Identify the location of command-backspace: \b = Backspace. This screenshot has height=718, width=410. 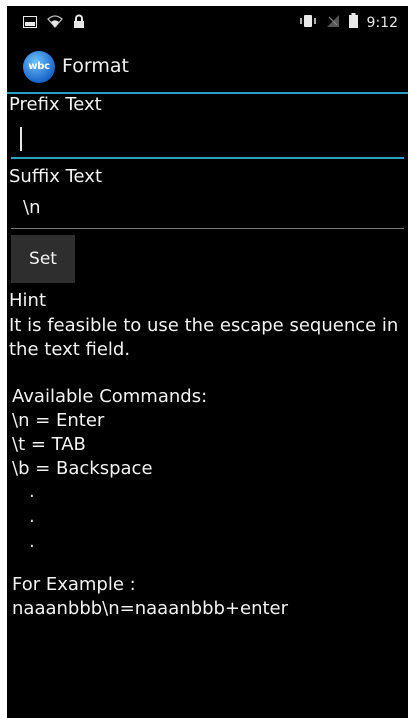
(82, 468).